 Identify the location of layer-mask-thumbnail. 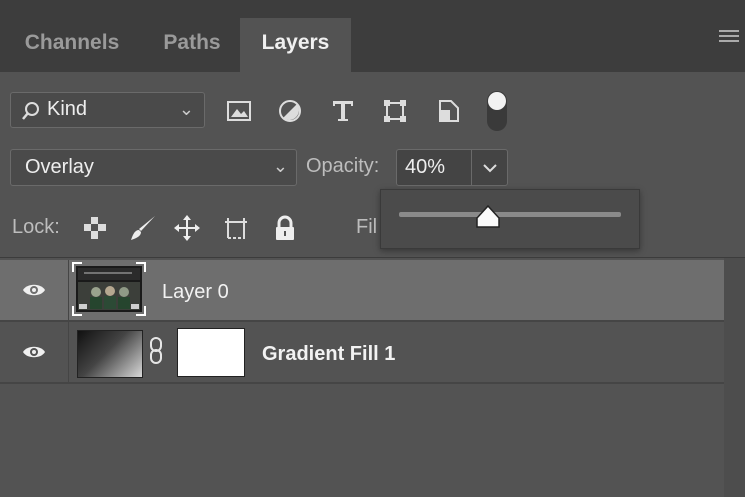
(211, 352).